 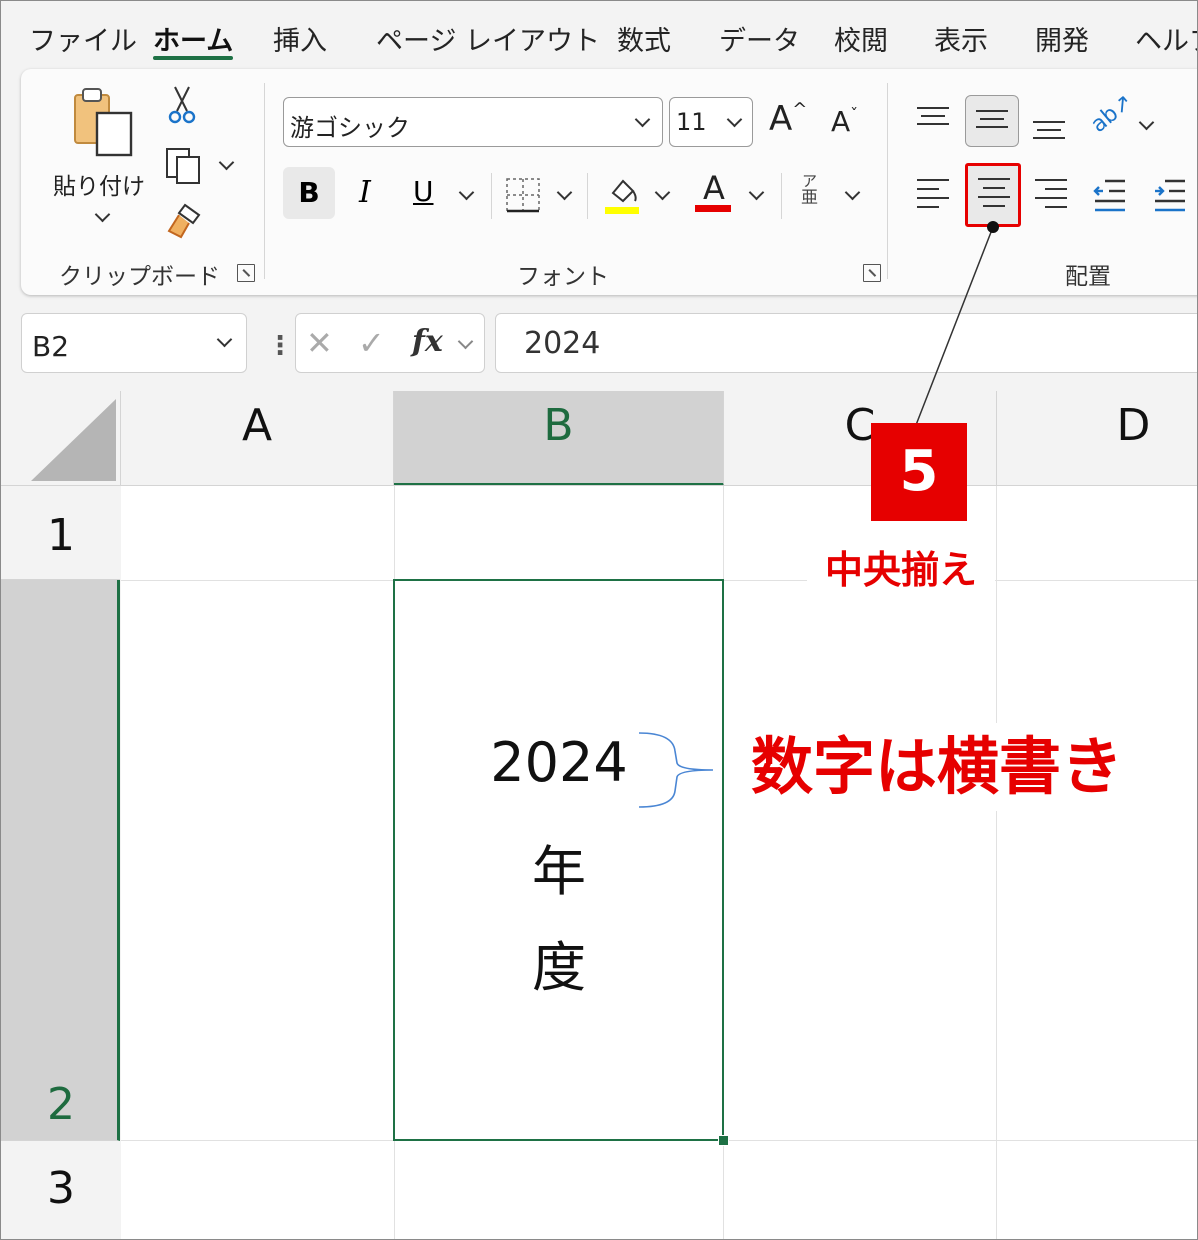 I want to click on note-label: 数字は横書き, so click(x=937, y=767).